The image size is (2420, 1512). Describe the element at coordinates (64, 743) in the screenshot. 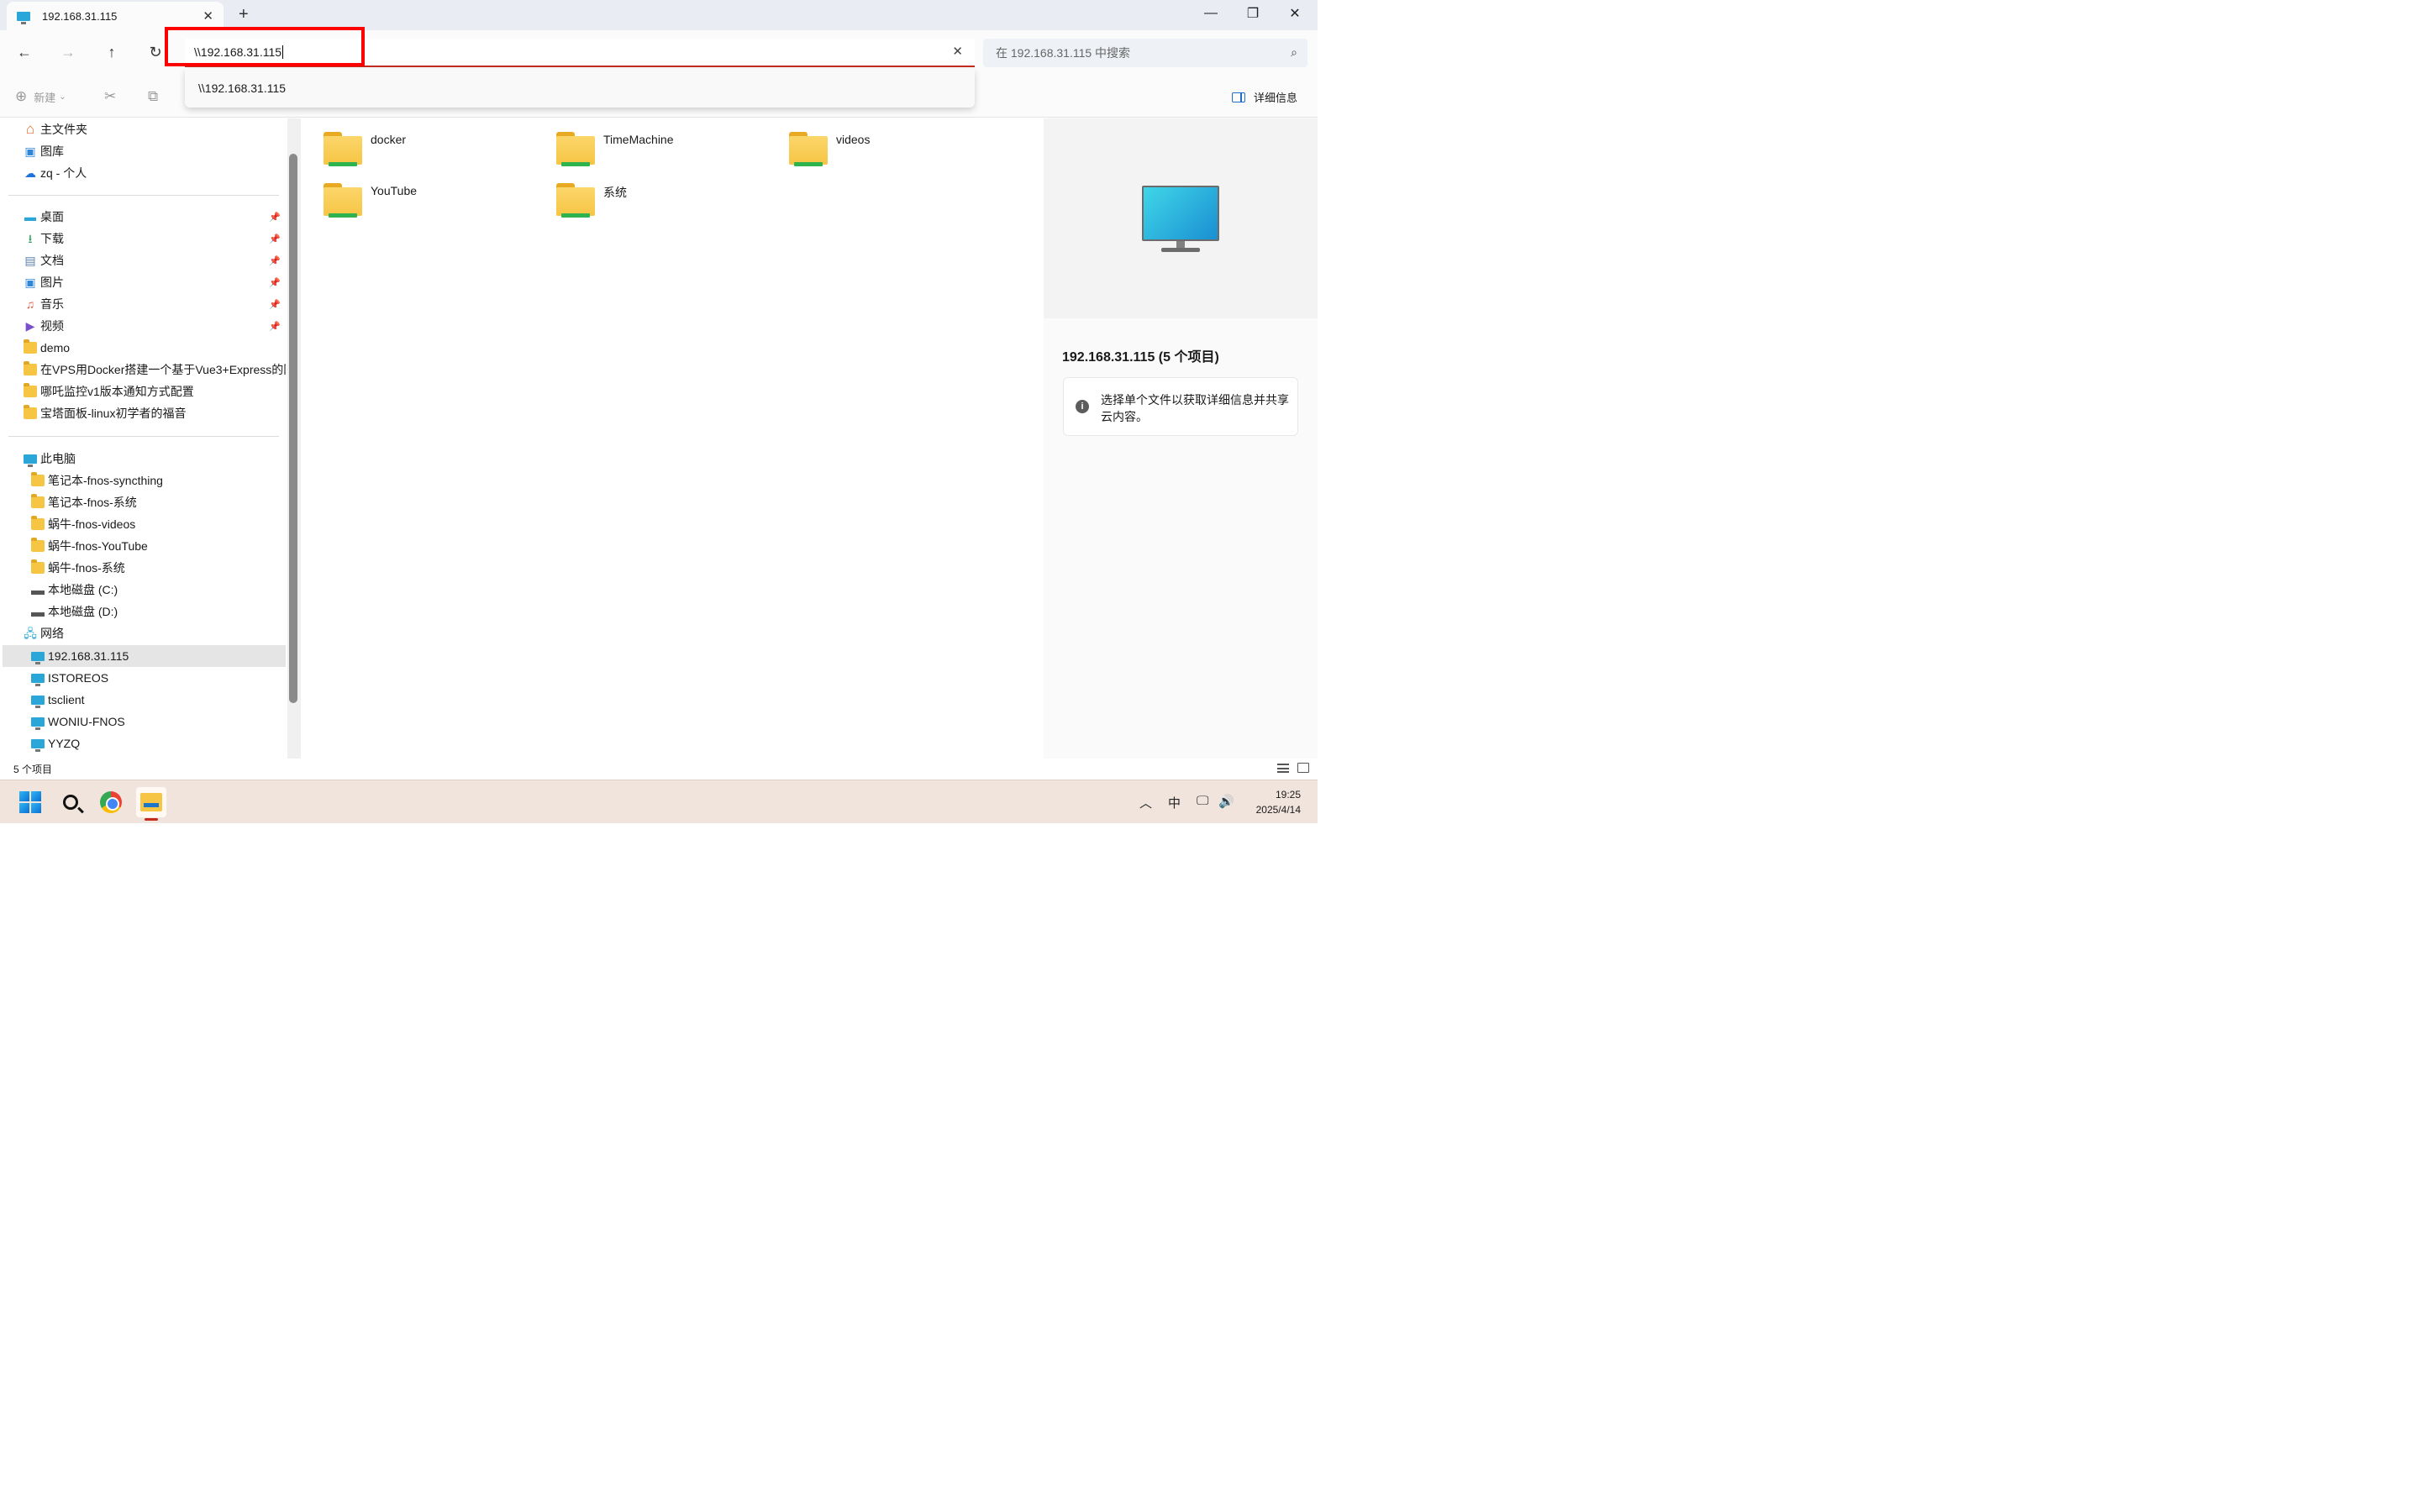

I see `sidebar-item-label: YYZQ` at that location.